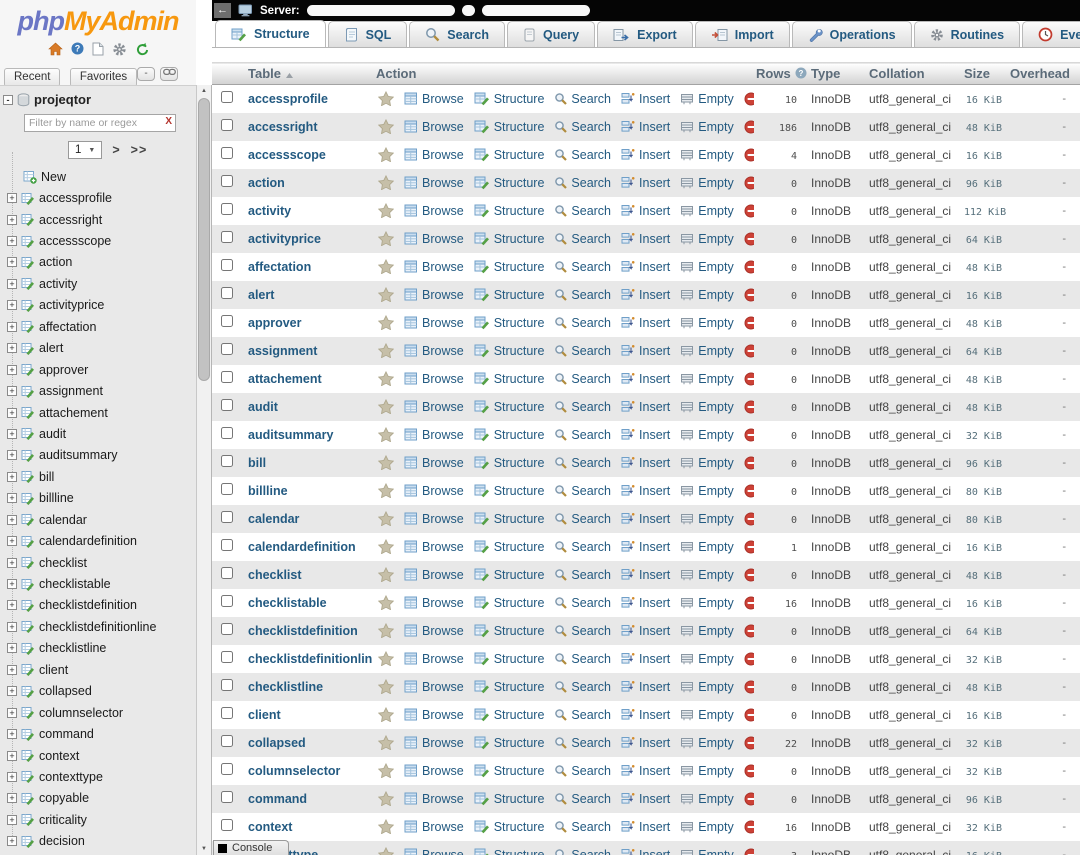 This screenshot has width=1080, height=855. Describe the element at coordinates (98, 819) in the screenshot. I see `sidebar-item-criticality: + criticality` at that location.